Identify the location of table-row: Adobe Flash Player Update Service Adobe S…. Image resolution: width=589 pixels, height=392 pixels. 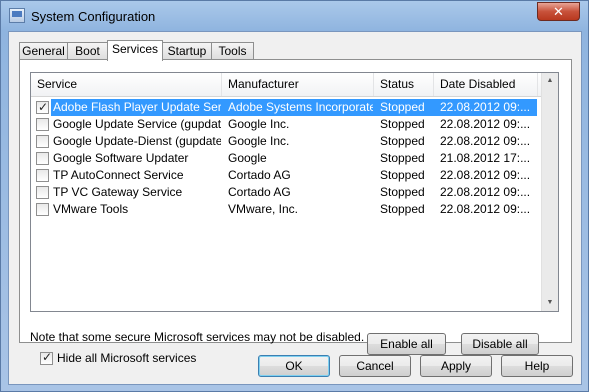
(285, 107).